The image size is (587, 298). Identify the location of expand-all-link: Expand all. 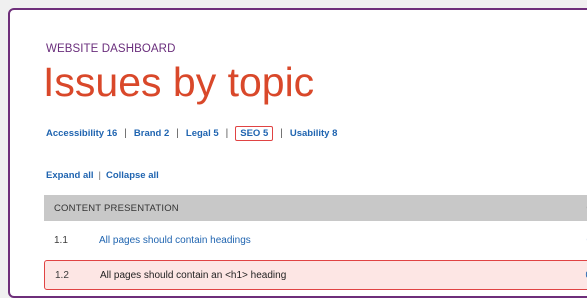
(70, 175).